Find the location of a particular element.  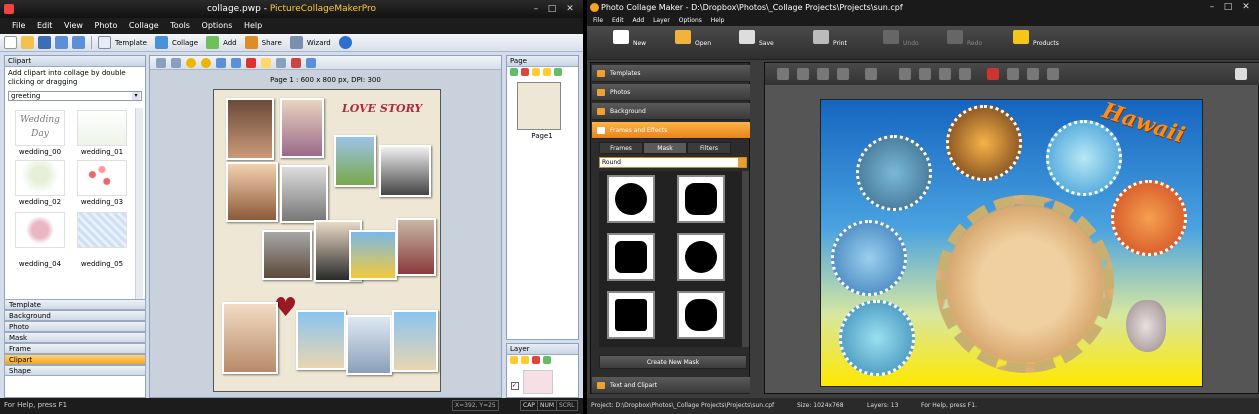

rotate-left-icon is located at coordinates (221, 62).